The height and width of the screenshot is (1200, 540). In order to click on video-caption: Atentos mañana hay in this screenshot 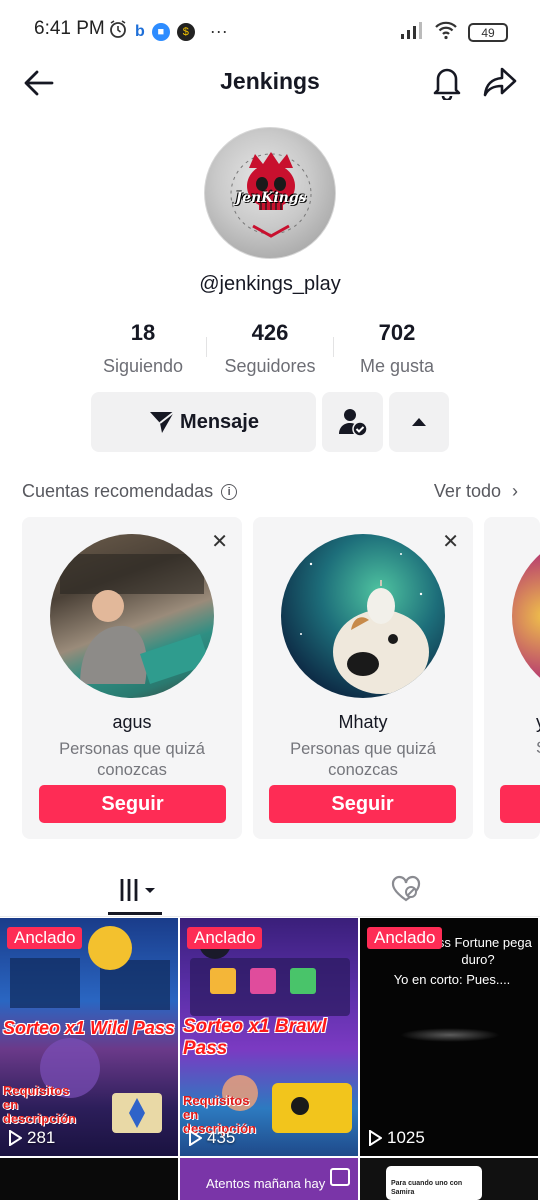, I will do `click(266, 1183)`.